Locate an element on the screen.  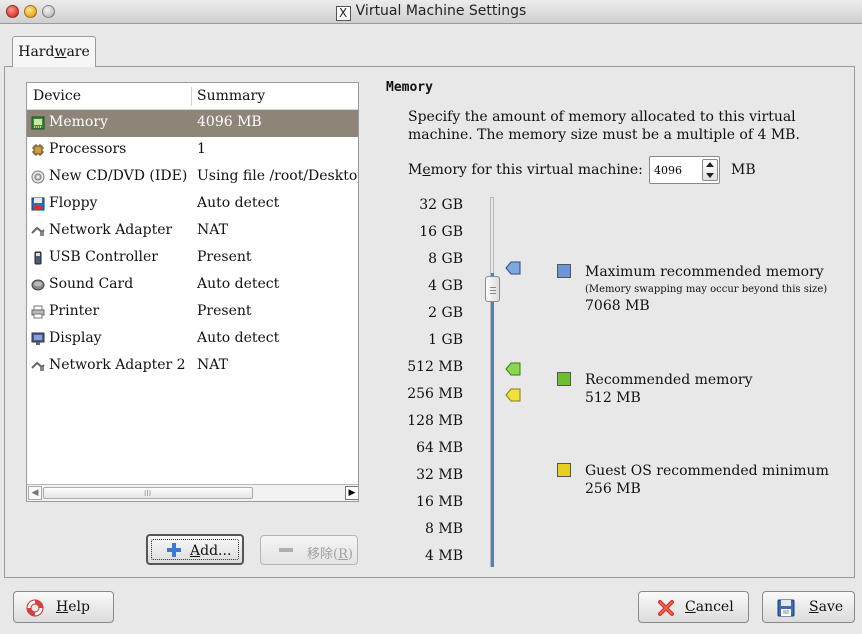
memory-slider-track-empty is located at coordinates (492, 235).